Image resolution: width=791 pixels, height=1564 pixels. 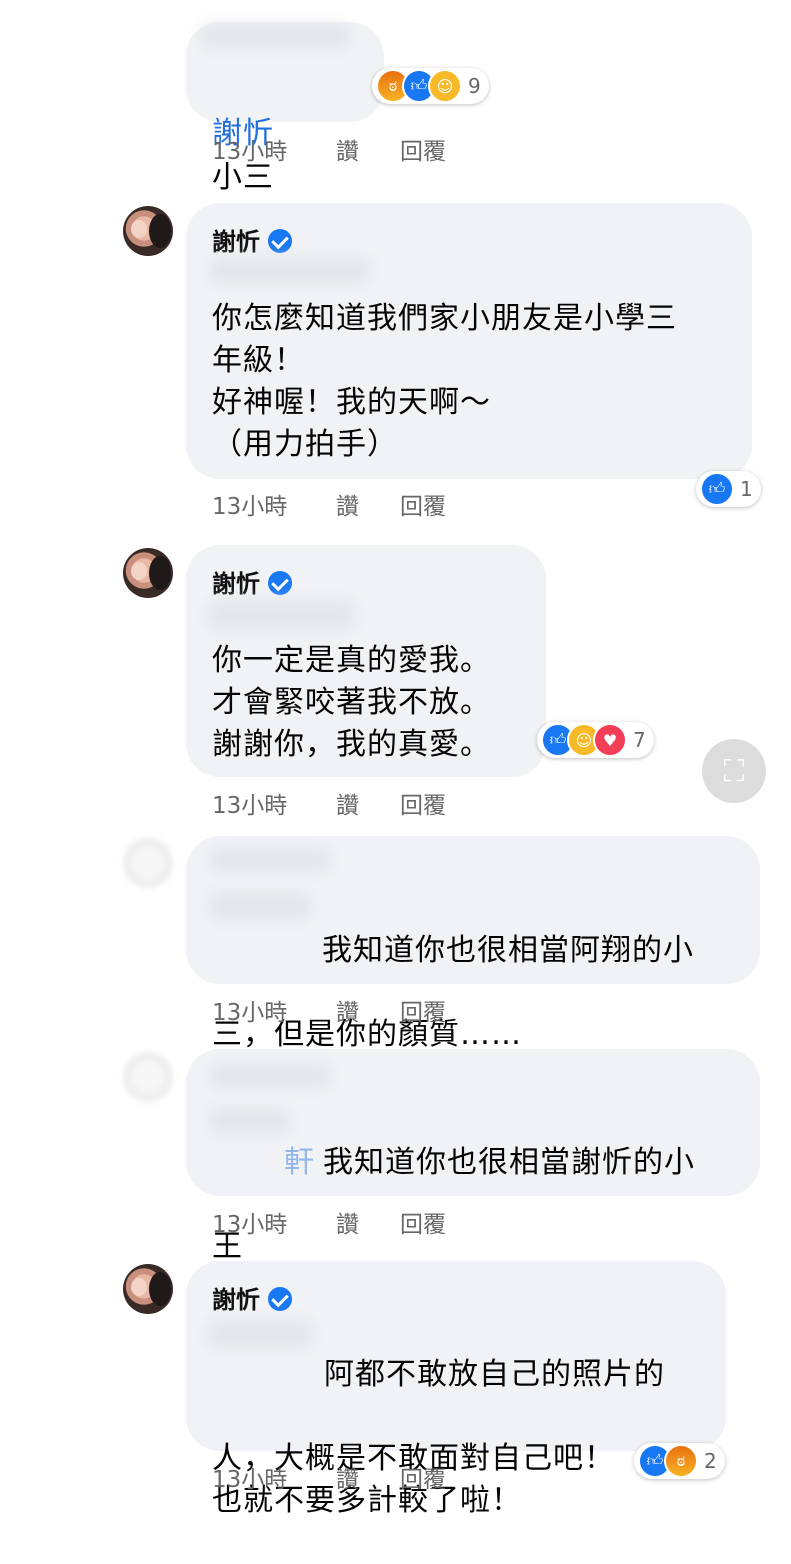 What do you see at coordinates (444, 381) in the screenshot?
I see `comment-text: 你怎麼知道我們家小朋友是小學三 年級！ 好神喔！我的天啊～ （用力拍手）` at bounding box center [444, 381].